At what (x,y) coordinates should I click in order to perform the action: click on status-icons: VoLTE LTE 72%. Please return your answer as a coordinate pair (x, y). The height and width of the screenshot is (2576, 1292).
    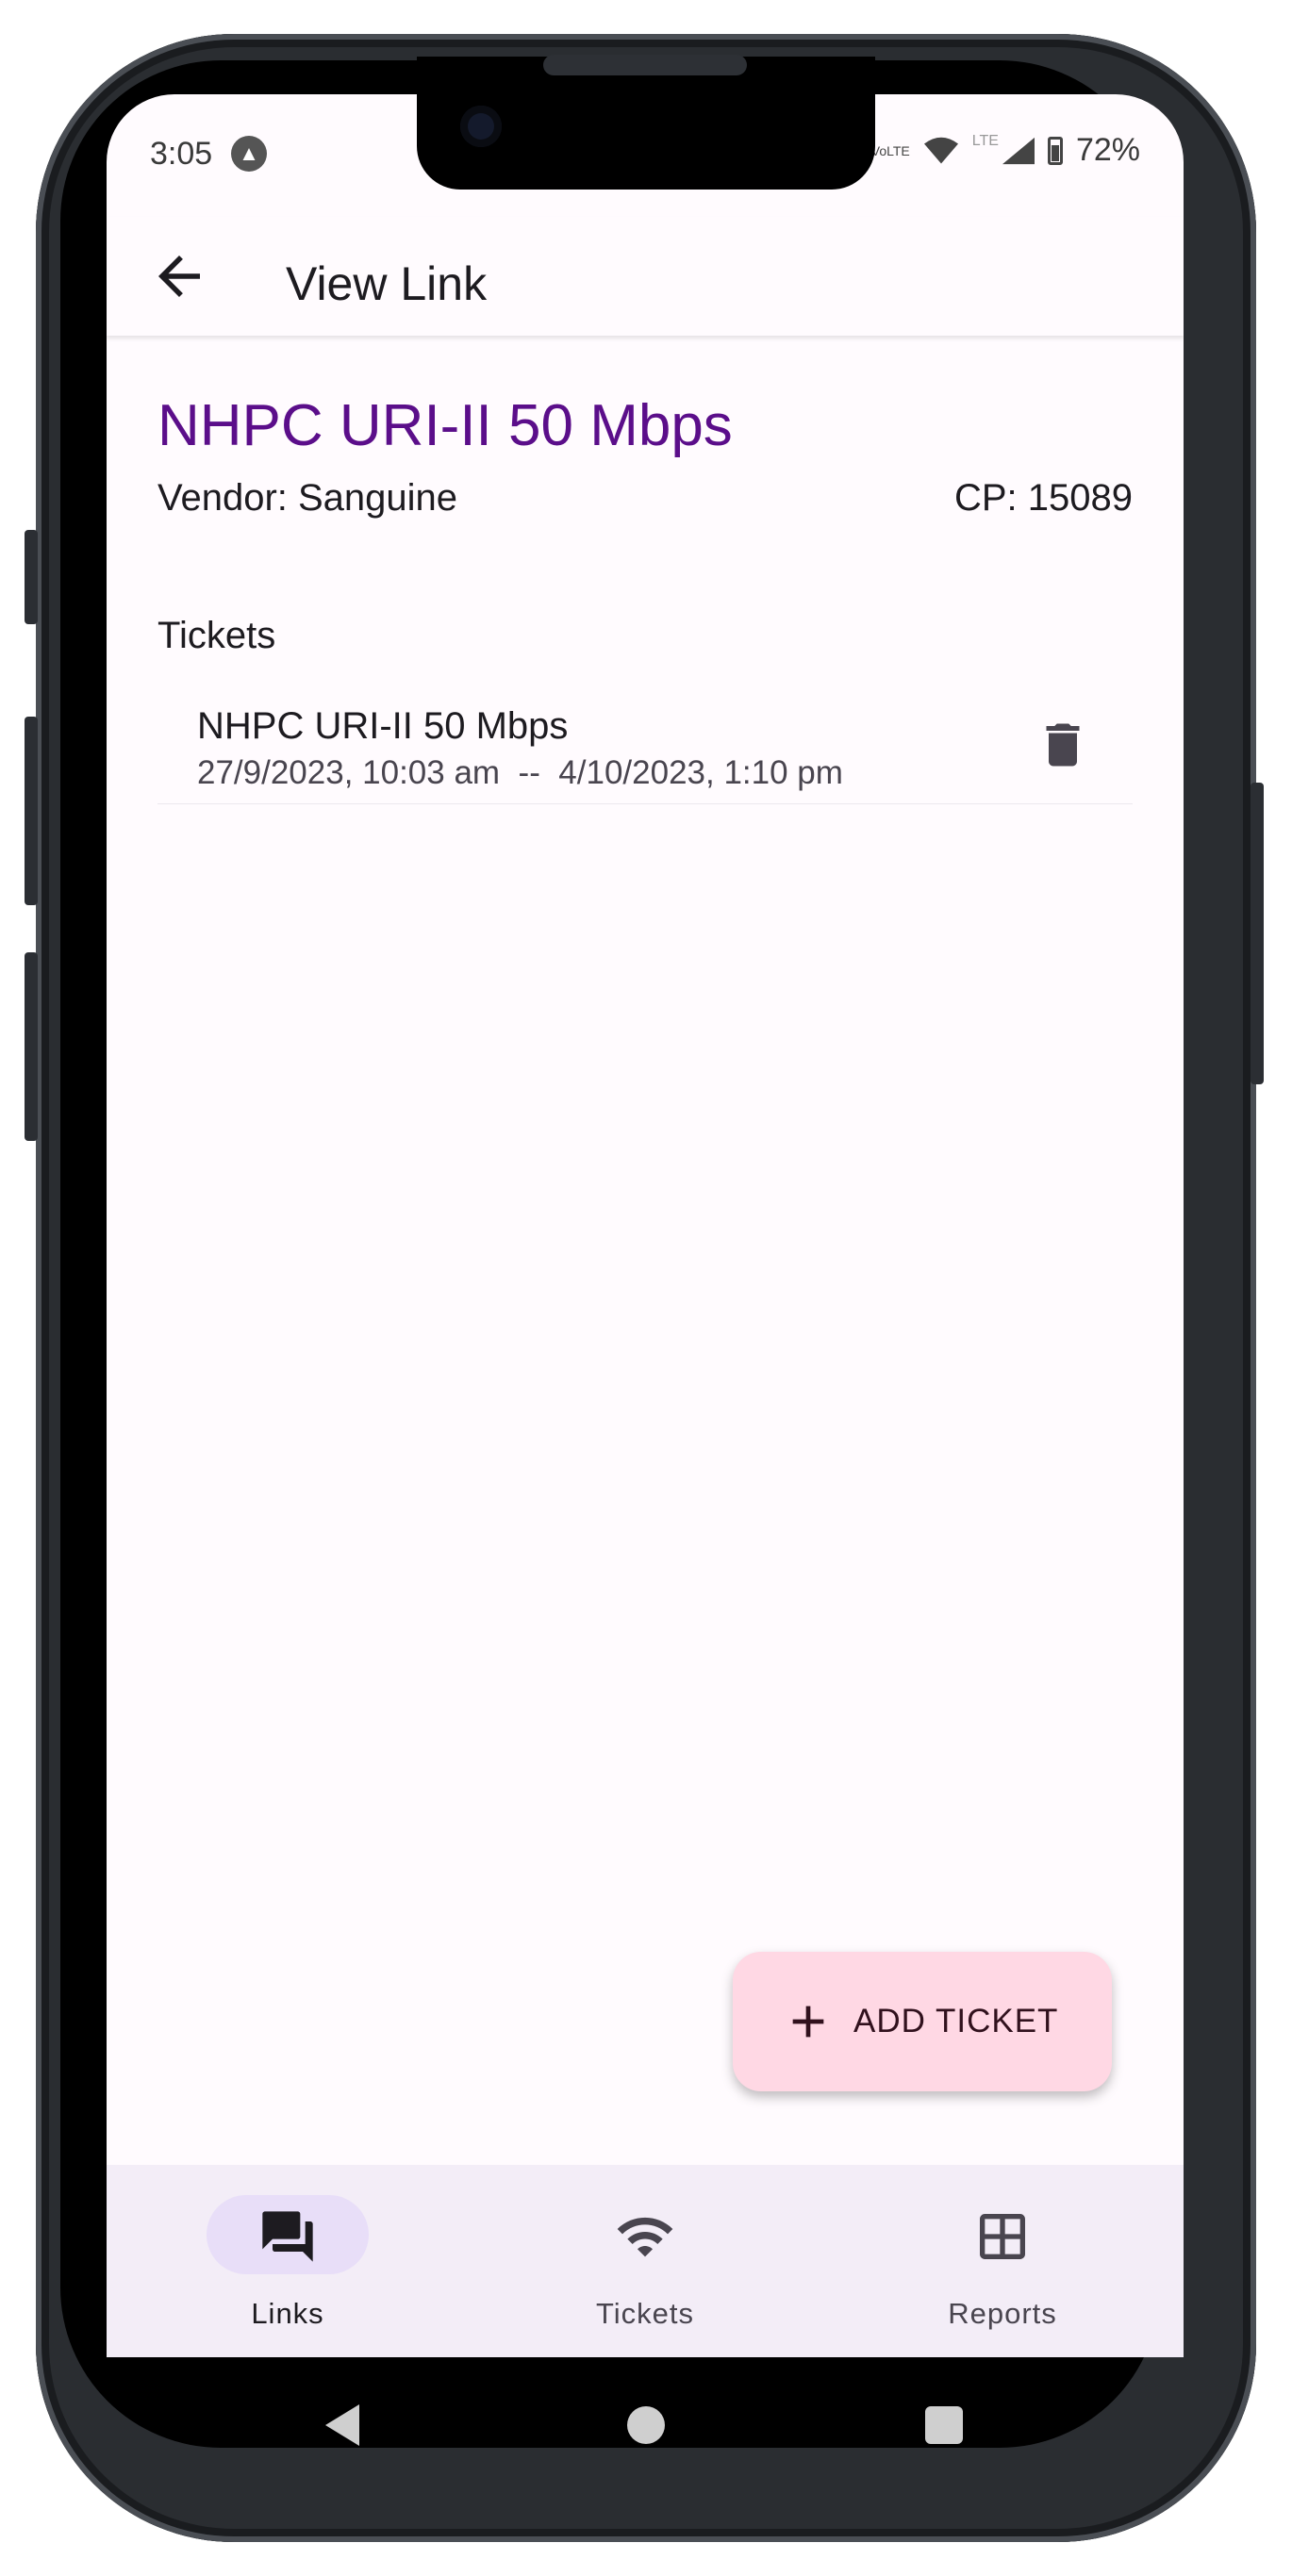
    Looking at the image, I should click on (1006, 150).